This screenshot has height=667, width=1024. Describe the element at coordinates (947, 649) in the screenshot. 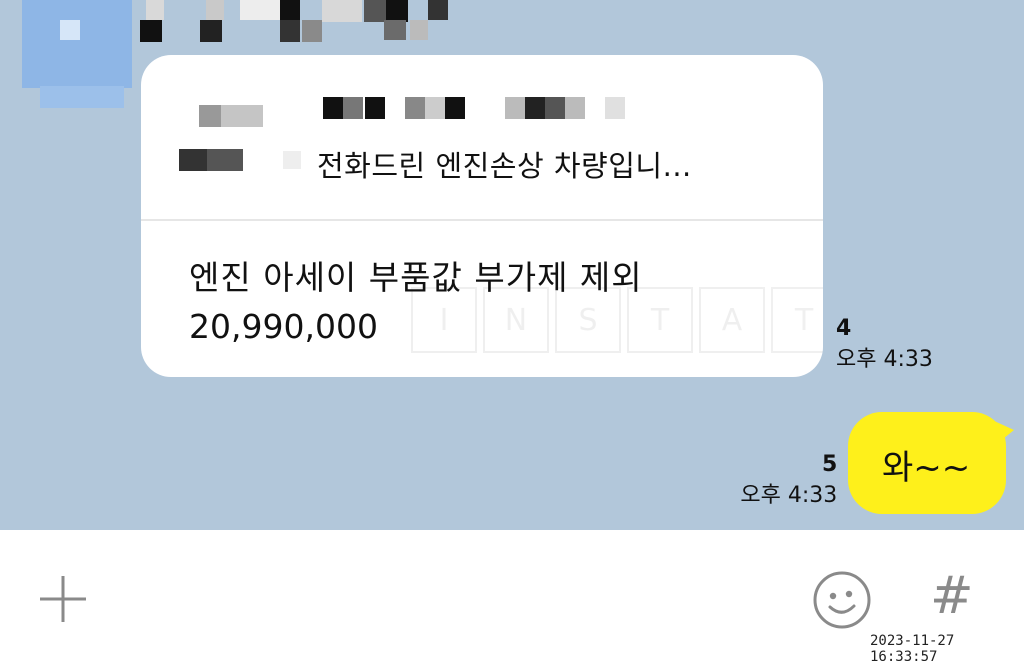

I see `capture-timestamp: 2023-11-27 16:33:57` at that location.